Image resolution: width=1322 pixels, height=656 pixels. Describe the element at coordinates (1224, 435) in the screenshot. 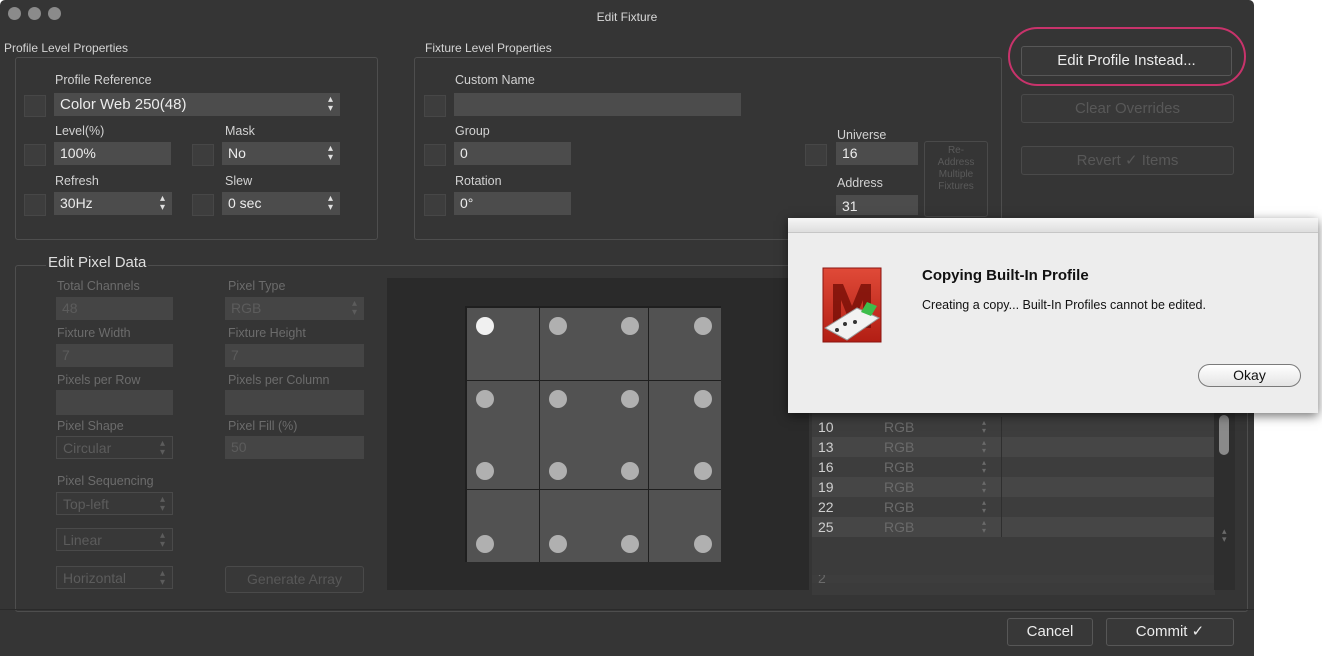

I see `scrollbar-thumb` at that location.